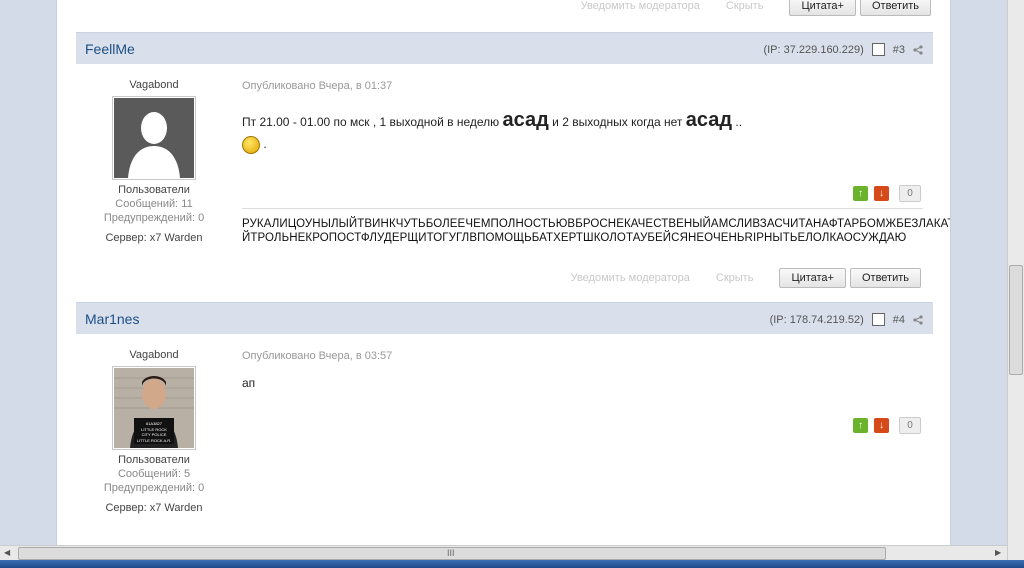 This screenshot has width=1024, height=568. Describe the element at coordinates (899, 50) in the screenshot. I see `post-number-link: #3` at that location.